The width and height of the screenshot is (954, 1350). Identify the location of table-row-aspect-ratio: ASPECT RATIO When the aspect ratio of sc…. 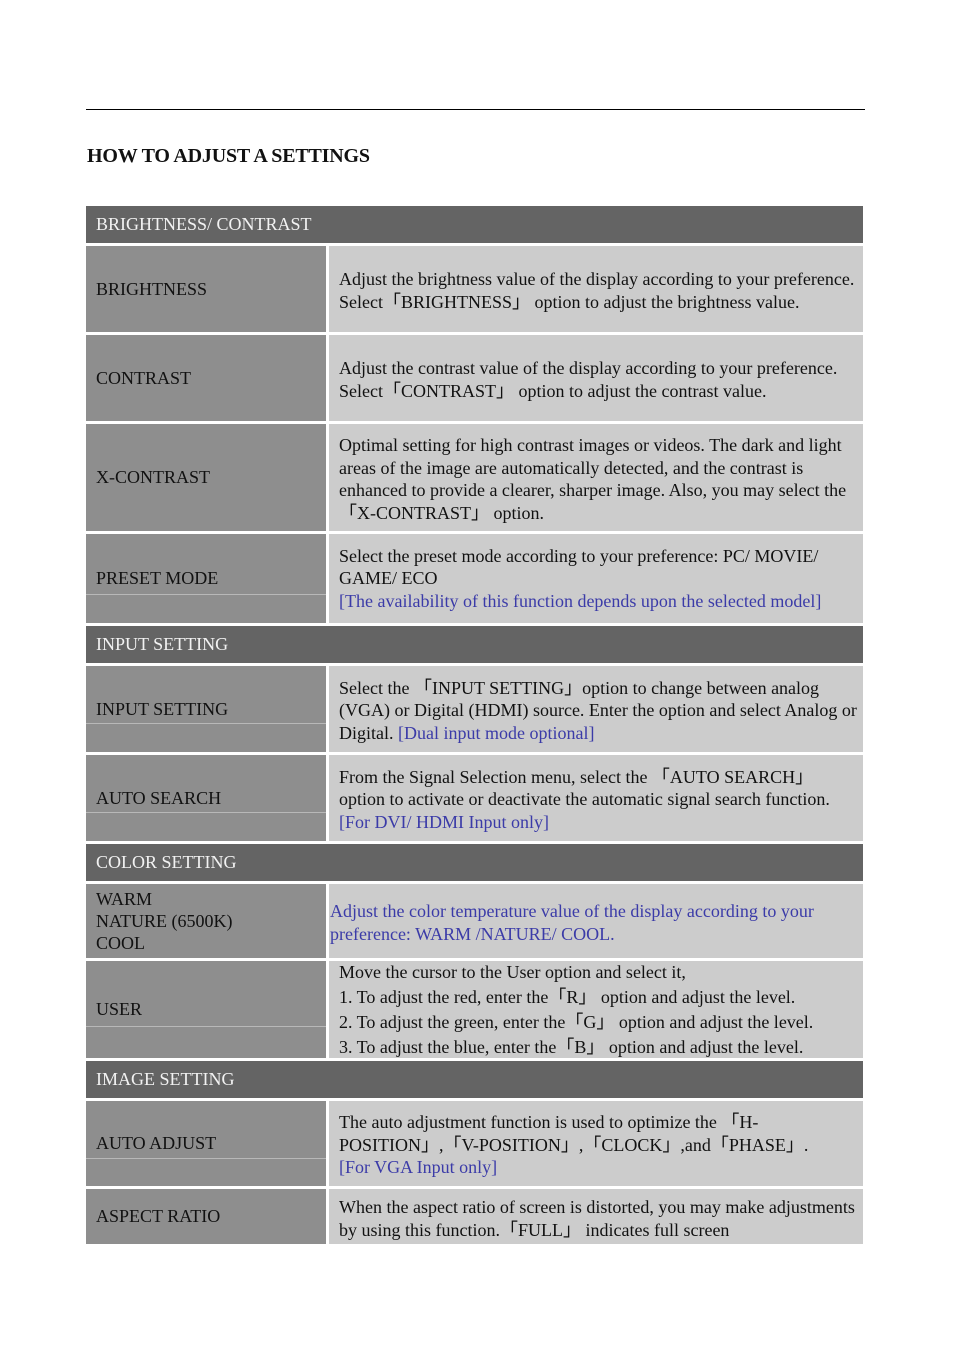
(474, 1216).